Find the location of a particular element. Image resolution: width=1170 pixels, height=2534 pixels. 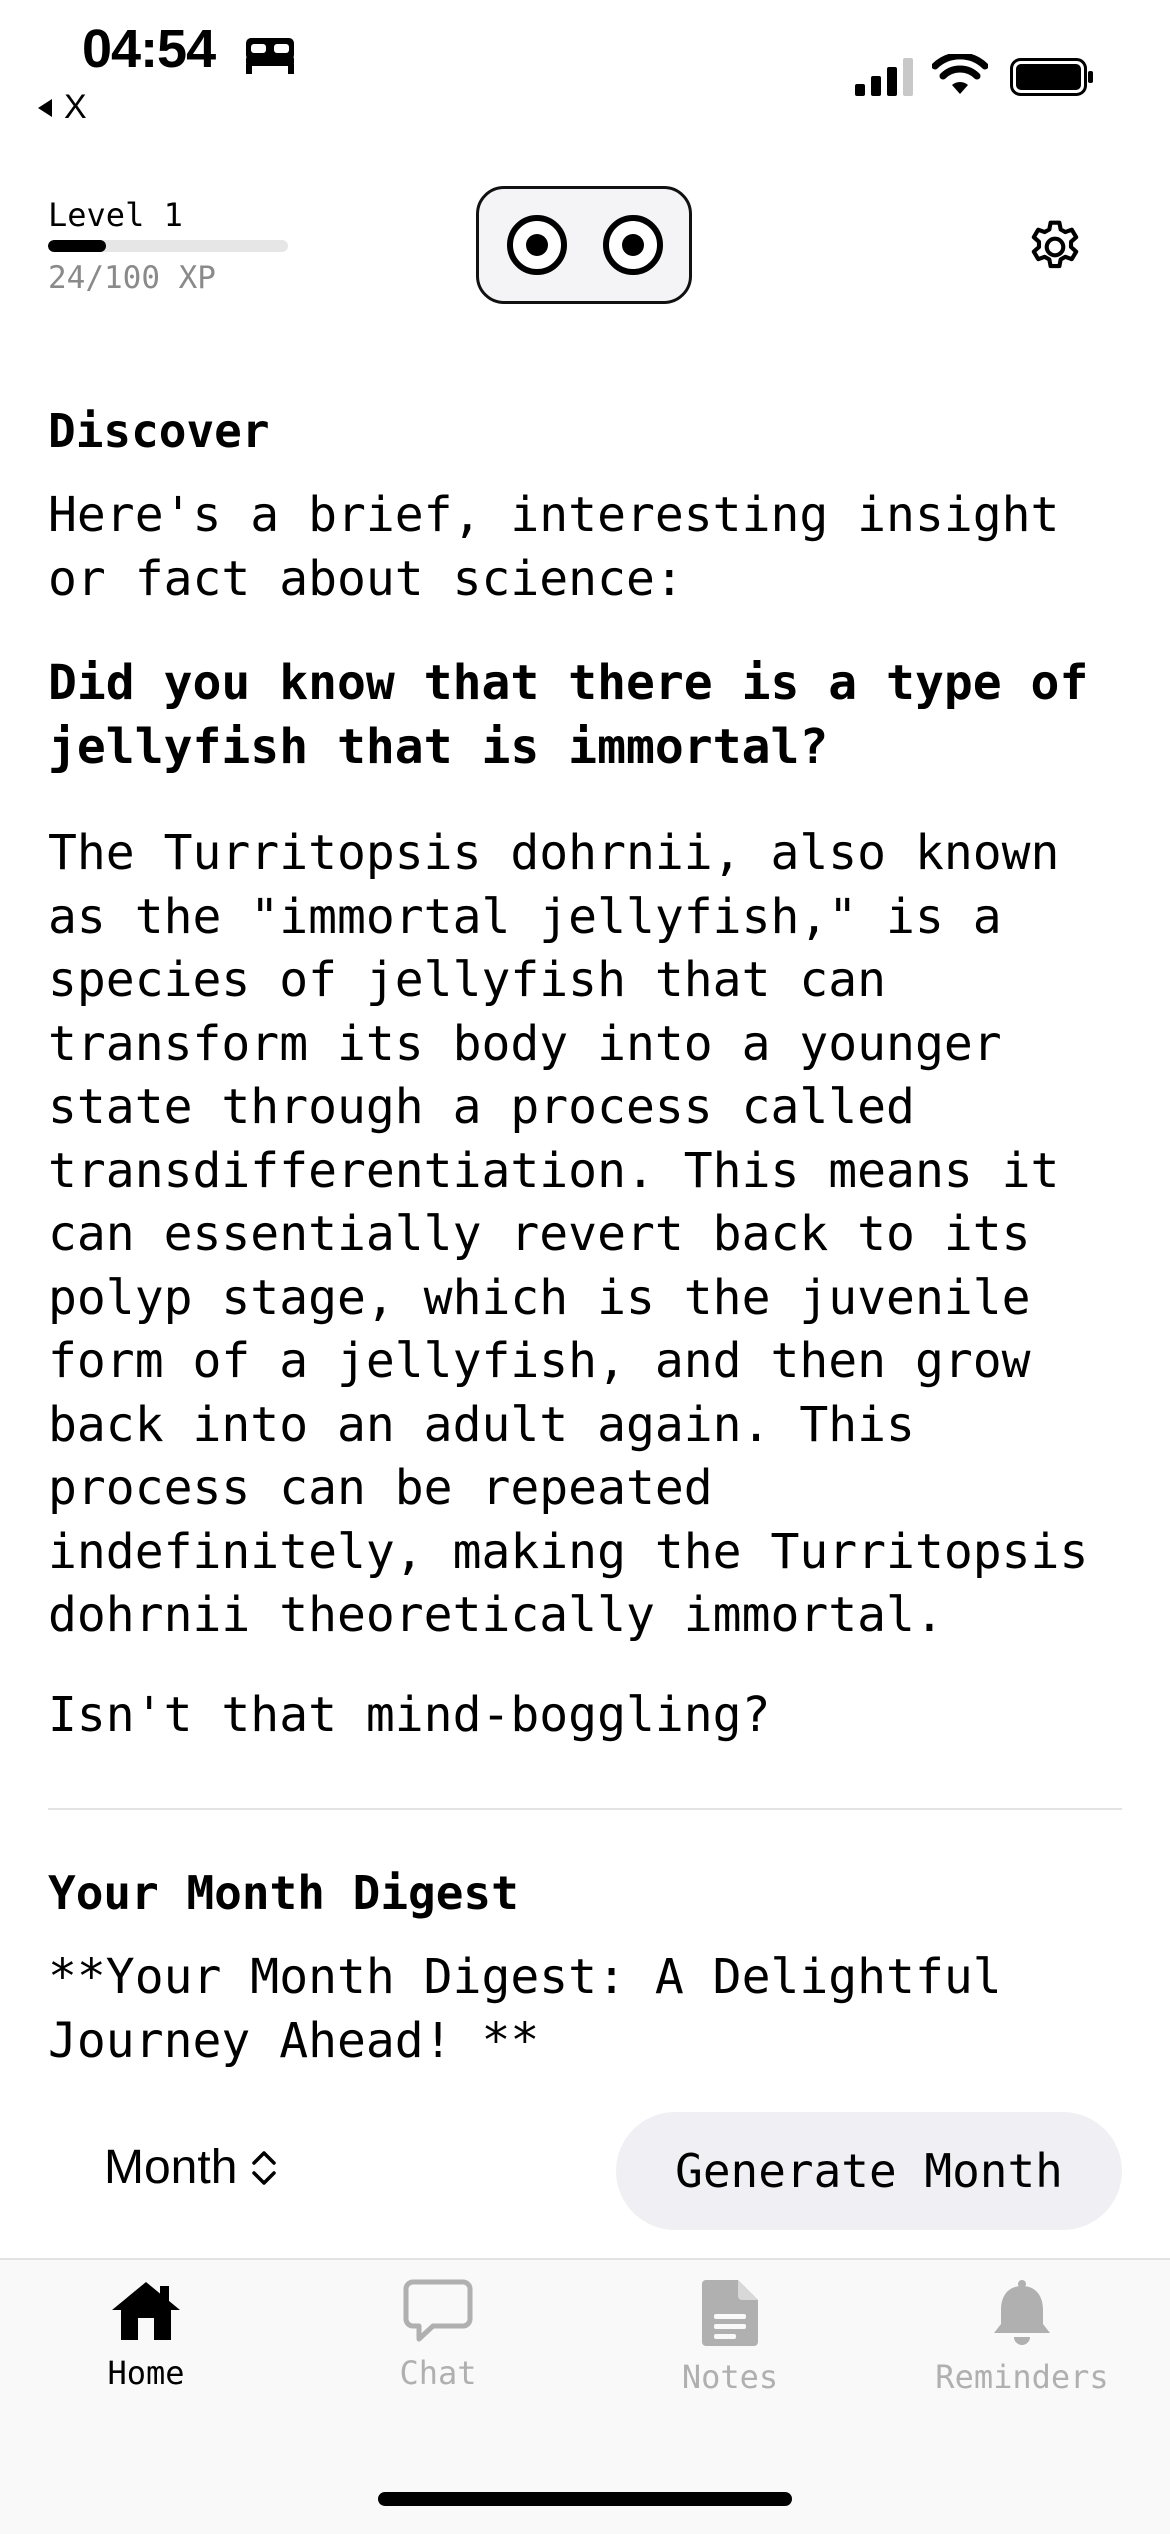

tab-home: Home is located at coordinates (146, 2335).